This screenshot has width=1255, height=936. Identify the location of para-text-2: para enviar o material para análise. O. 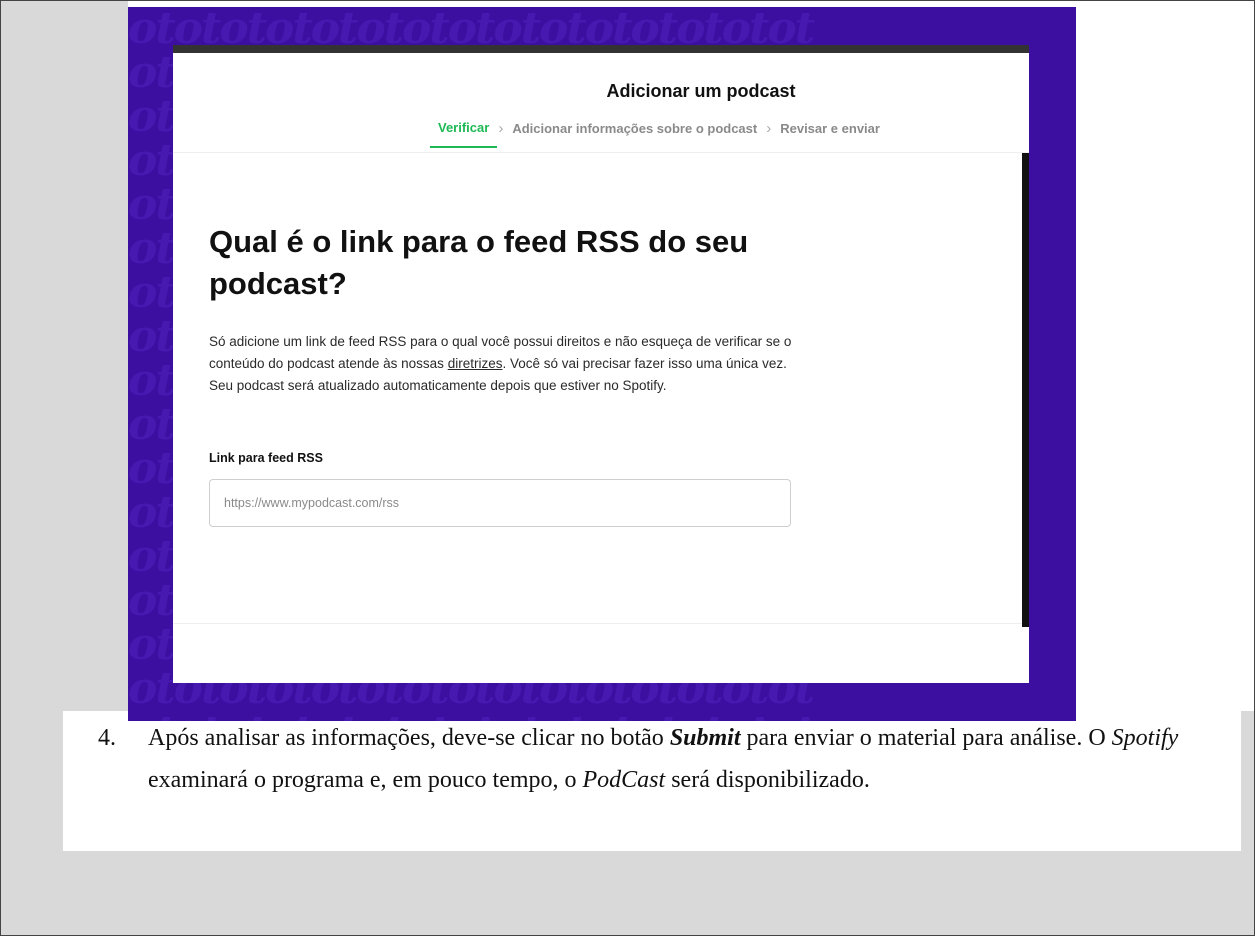
(926, 738).